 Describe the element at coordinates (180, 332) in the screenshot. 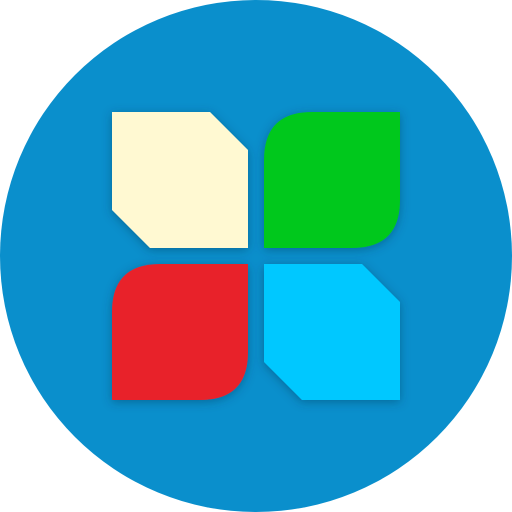

I see `red-leaf-tile-icon` at that location.